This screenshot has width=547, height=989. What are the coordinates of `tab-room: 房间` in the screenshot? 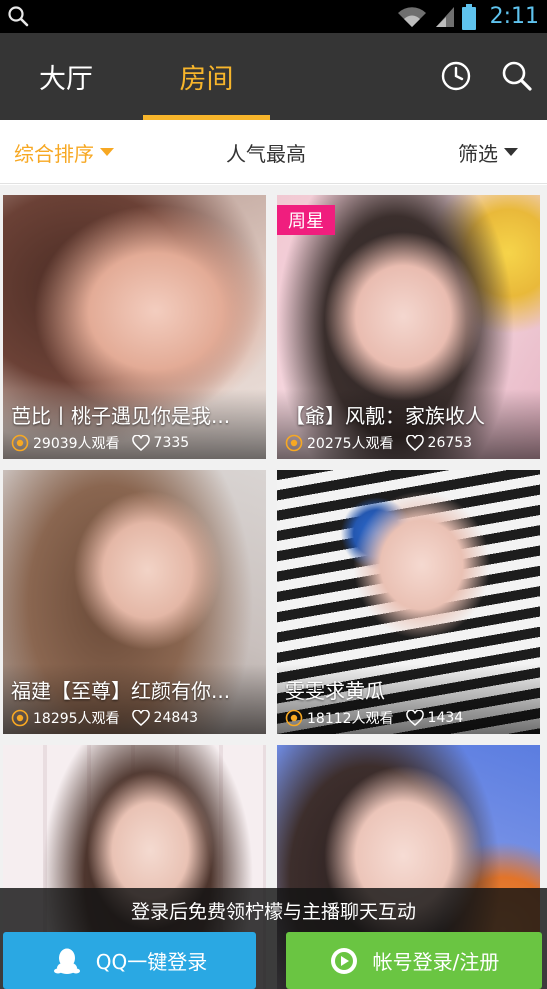 It's located at (206, 76).